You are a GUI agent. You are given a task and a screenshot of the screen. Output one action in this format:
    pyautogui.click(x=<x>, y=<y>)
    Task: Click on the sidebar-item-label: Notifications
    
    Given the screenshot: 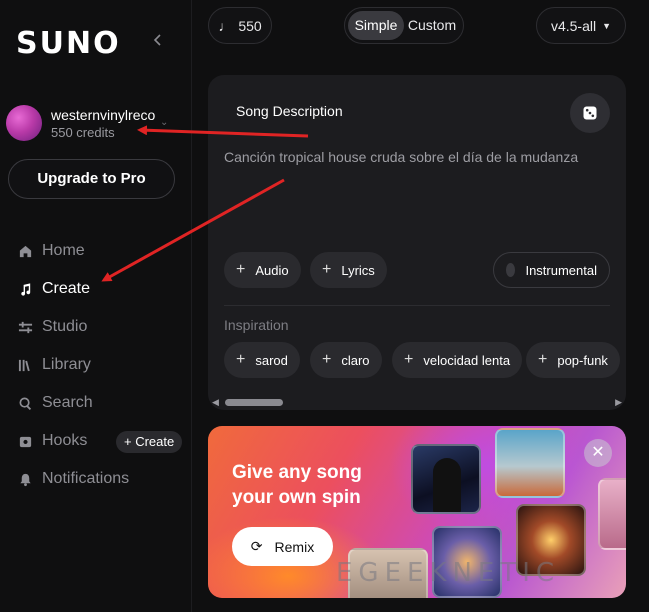 What is the action you would take?
    pyautogui.click(x=86, y=478)
    